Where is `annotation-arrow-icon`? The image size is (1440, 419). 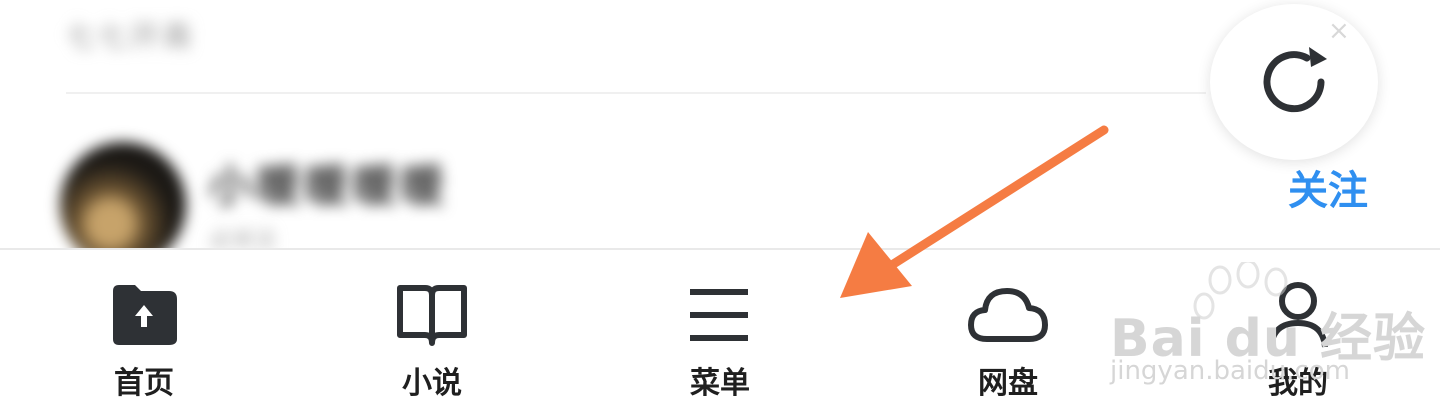
annotation-arrow-icon is located at coordinates (974, 211).